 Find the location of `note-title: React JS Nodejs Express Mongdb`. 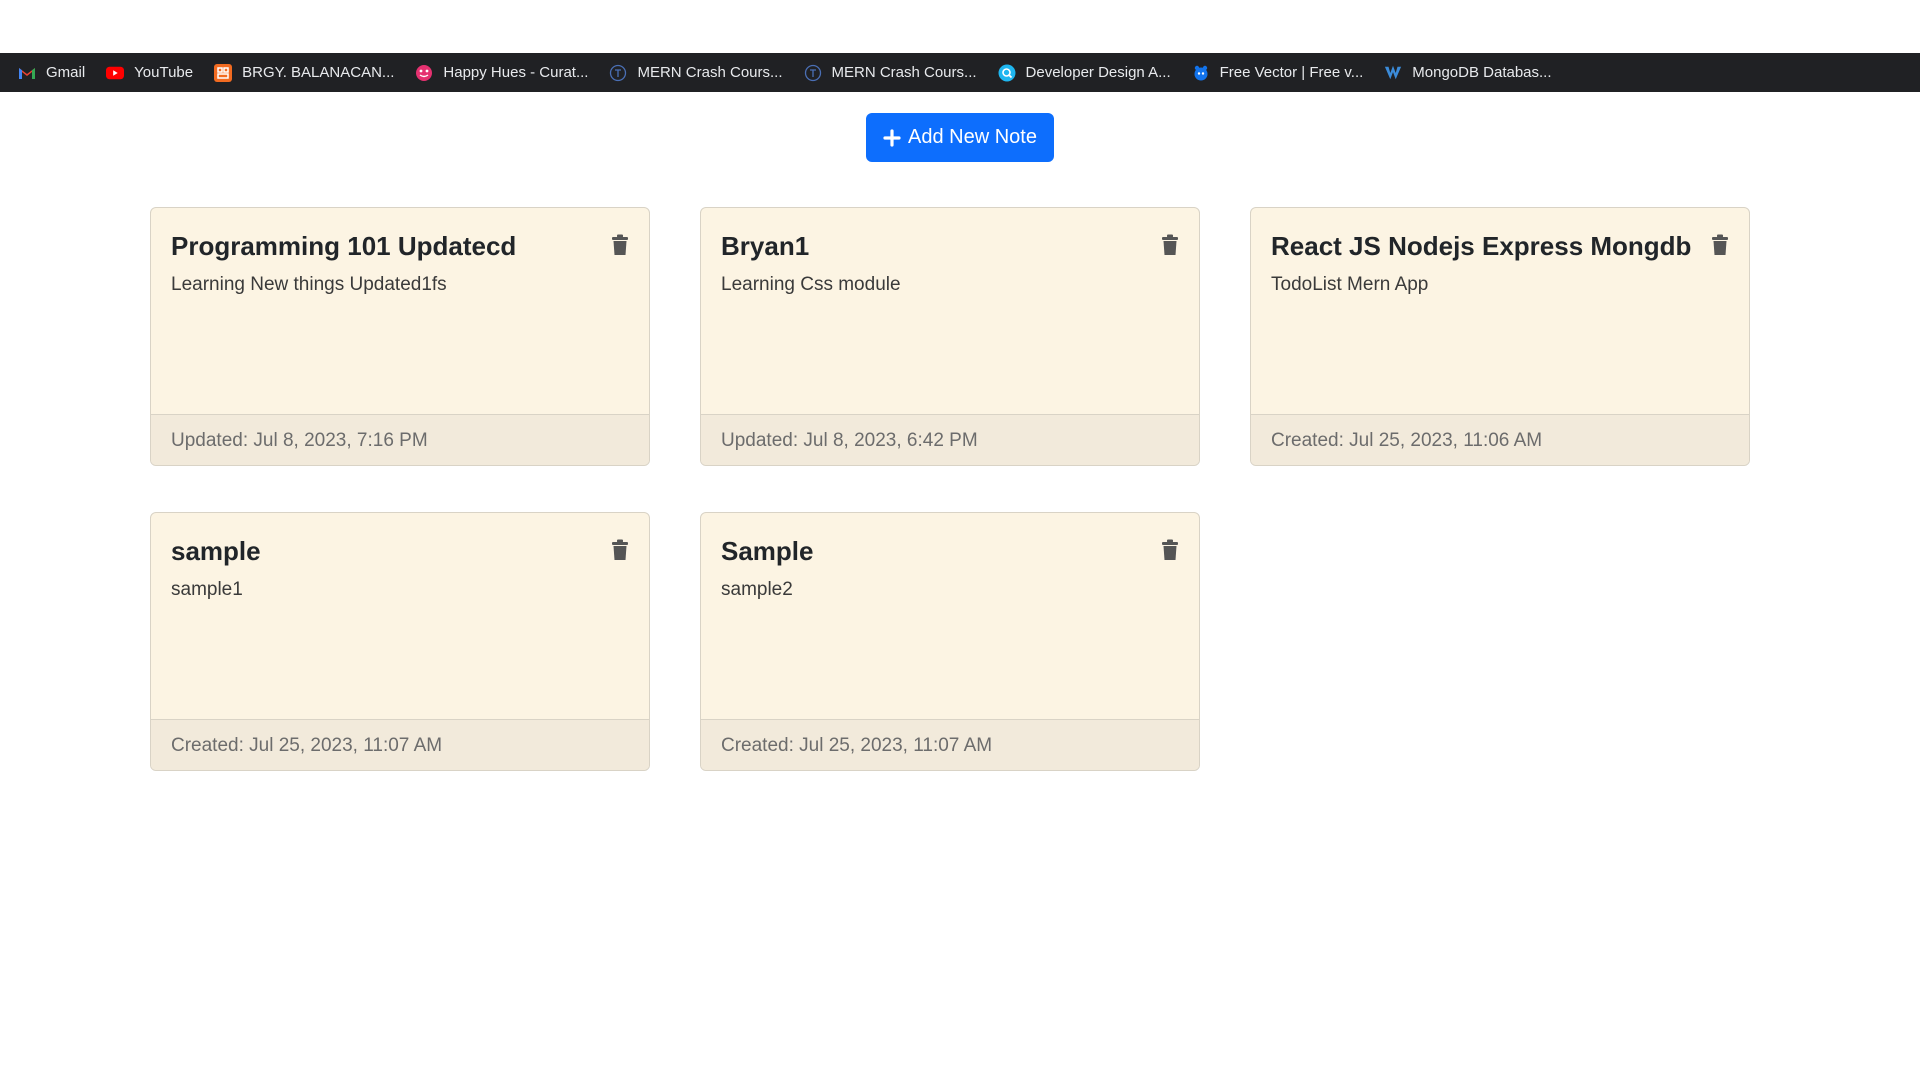

note-title: React JS Nodejs Express Mongdb is located at coordinates (1481, 246).